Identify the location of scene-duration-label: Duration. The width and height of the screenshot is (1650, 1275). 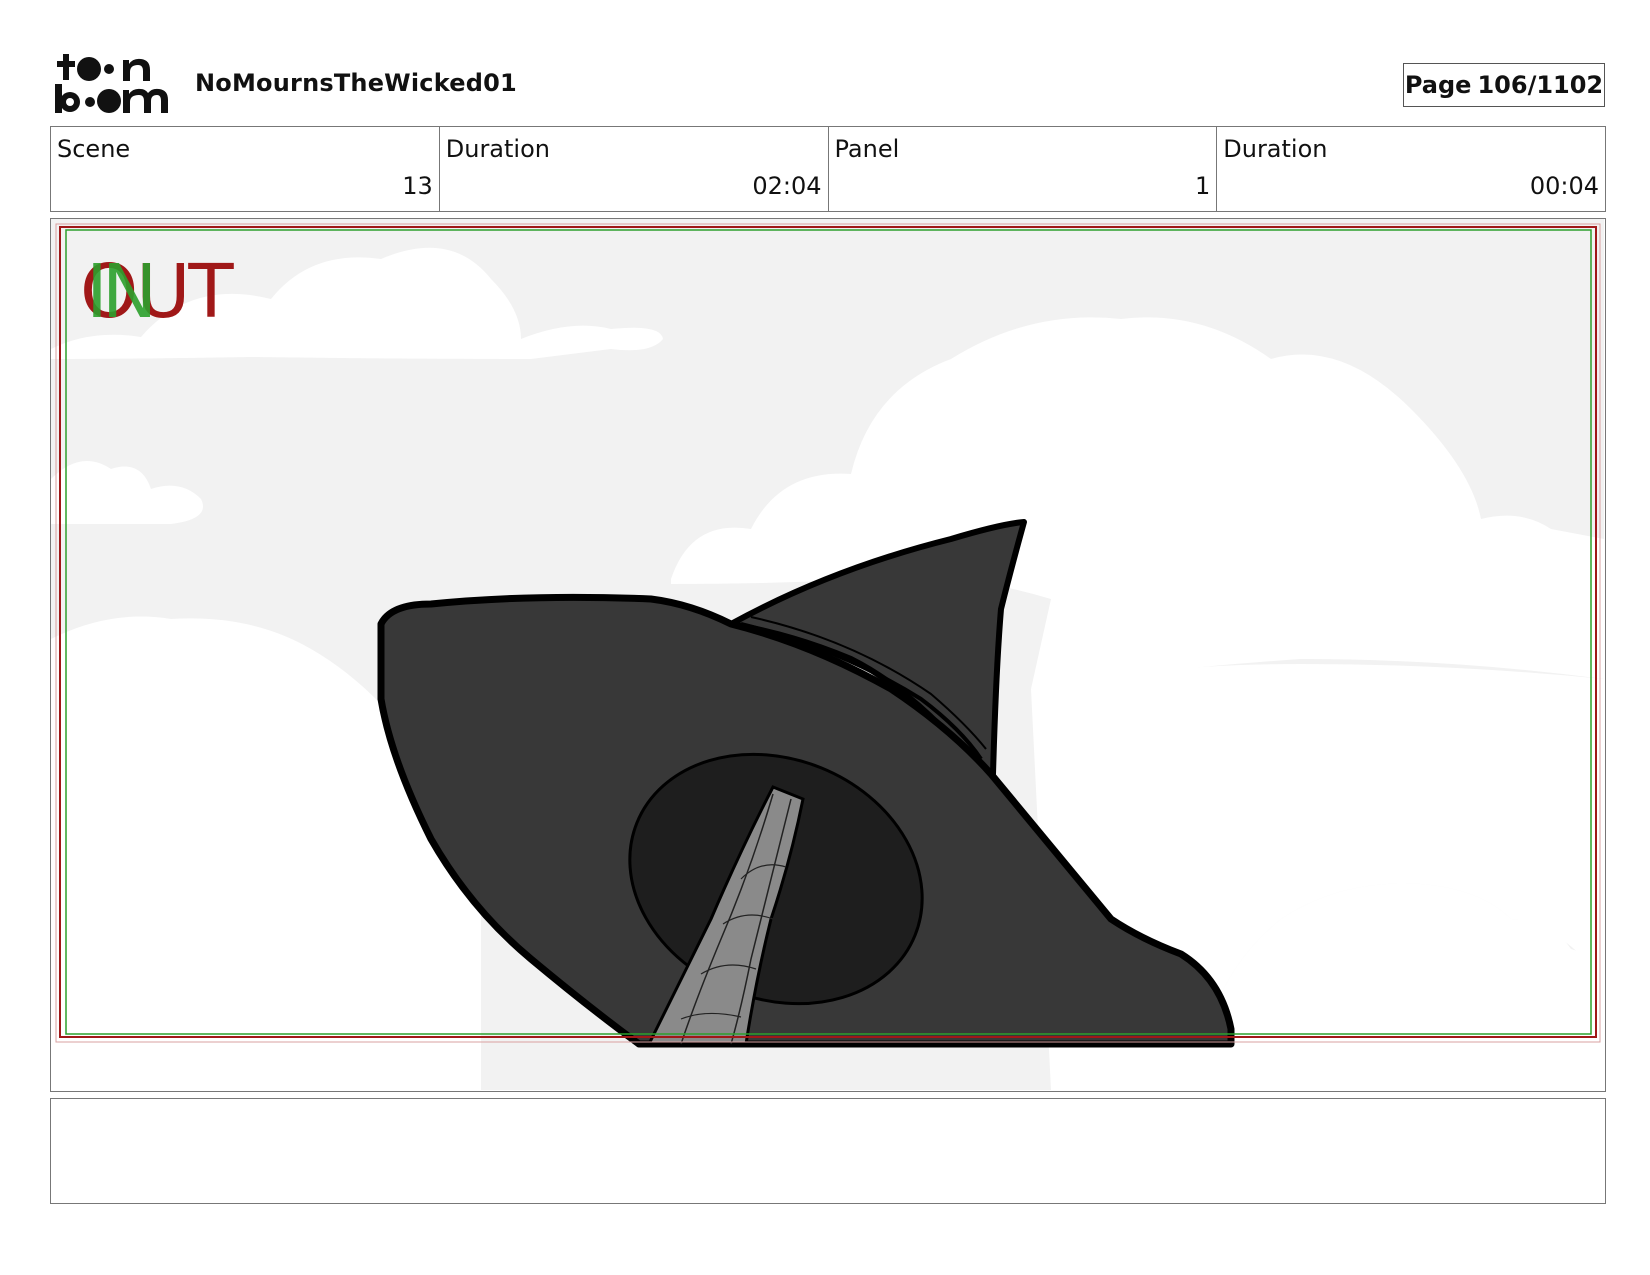
(497, 149).